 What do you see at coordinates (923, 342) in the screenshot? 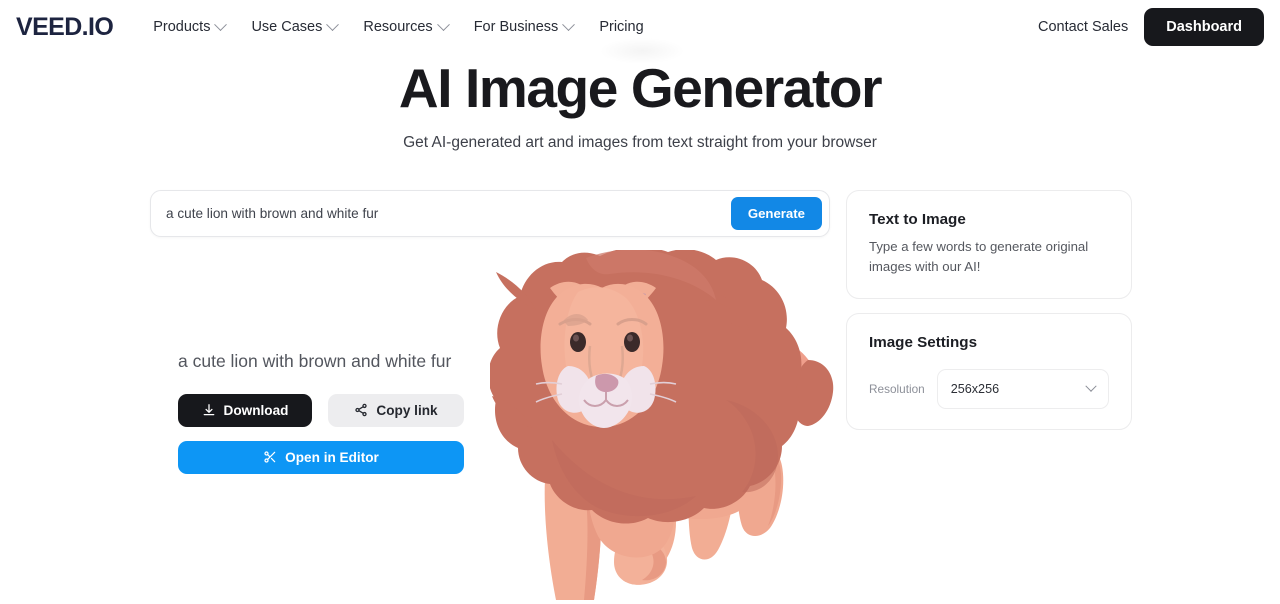
I see `image-settings-title: Image Settings` at bounding box center [923, 342].